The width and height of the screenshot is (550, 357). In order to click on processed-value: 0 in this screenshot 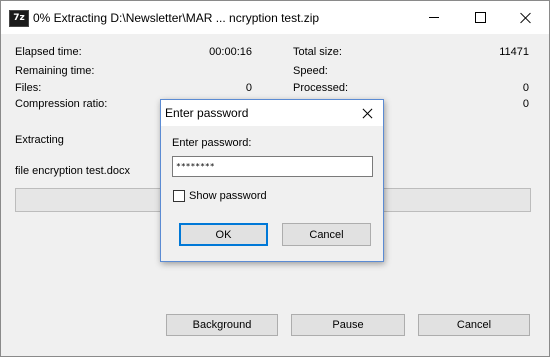, I will do `click(525, 88)`.